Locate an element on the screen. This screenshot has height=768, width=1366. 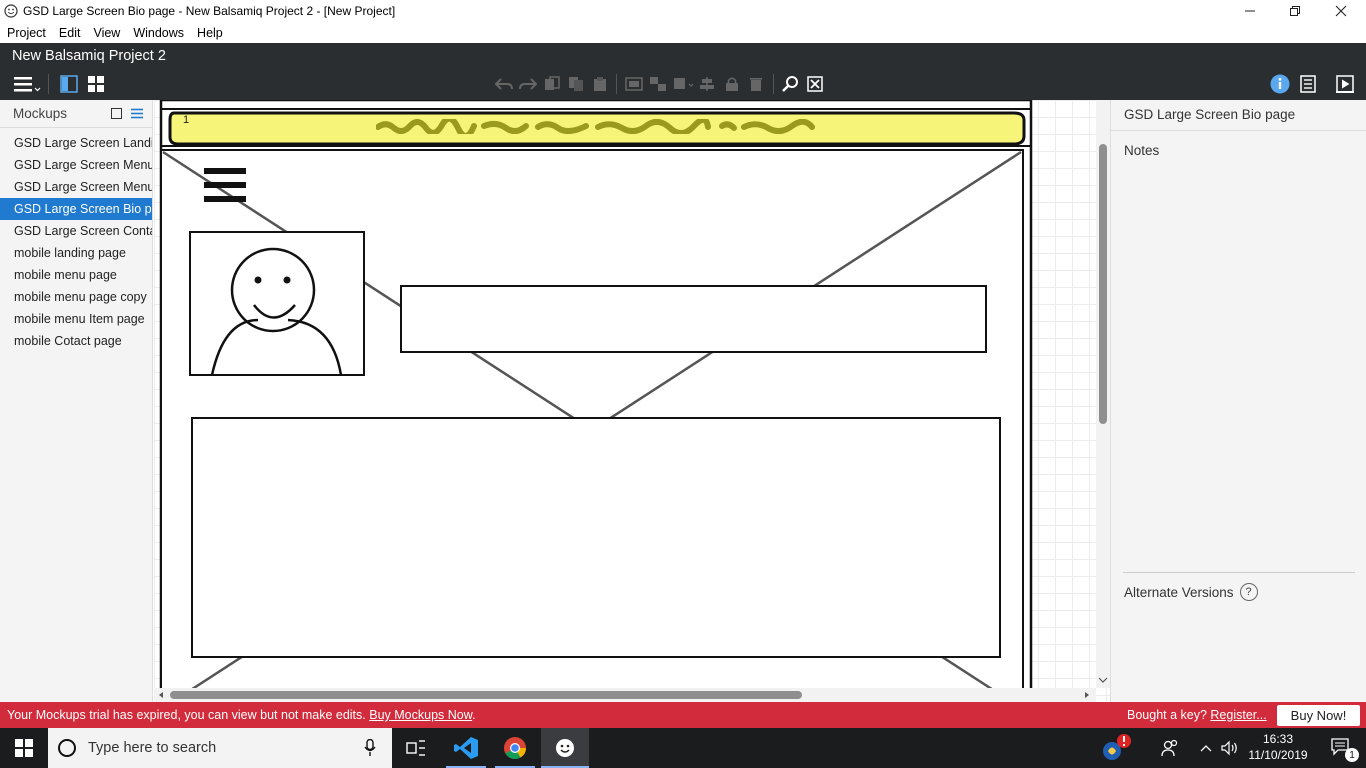
people-icon is located at coordinates (1169, 748).